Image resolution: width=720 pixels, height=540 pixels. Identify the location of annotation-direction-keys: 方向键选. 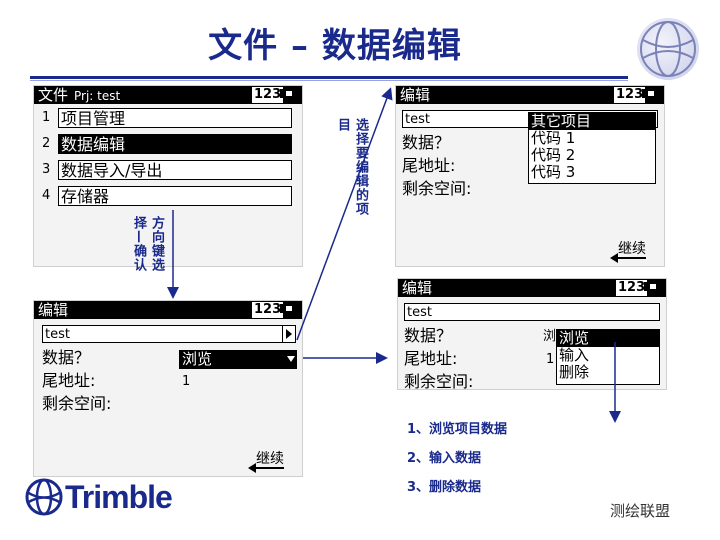
(156, 244).